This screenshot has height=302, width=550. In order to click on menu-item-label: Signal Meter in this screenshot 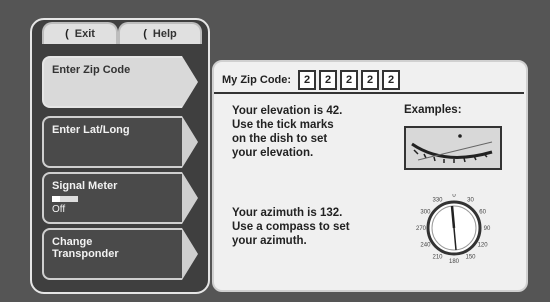, I will do `click(85, 186)`.